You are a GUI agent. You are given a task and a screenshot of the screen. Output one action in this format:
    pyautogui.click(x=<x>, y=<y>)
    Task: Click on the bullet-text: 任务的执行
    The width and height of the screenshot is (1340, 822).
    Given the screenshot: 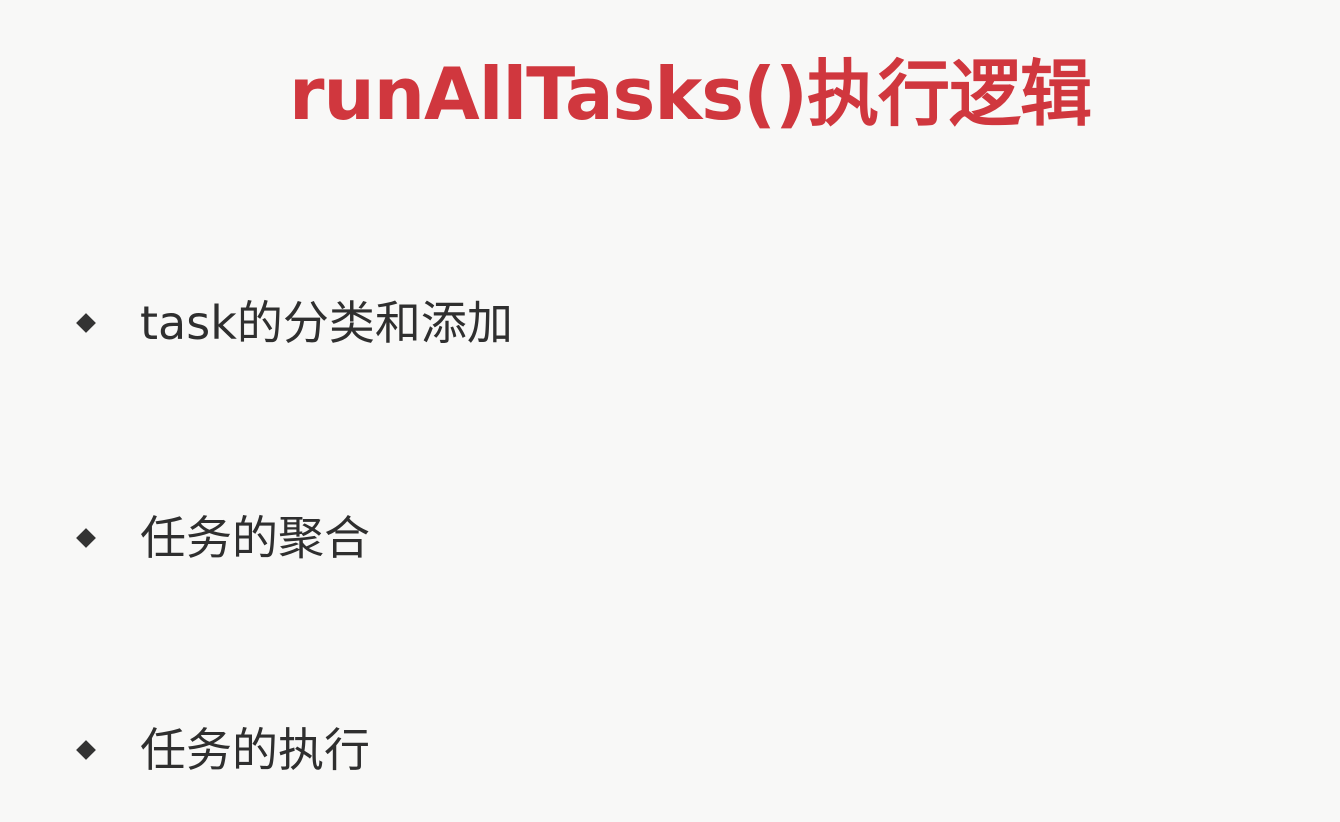 What is the action you would take?
    pyautogui.click(x=255, y=750)
    